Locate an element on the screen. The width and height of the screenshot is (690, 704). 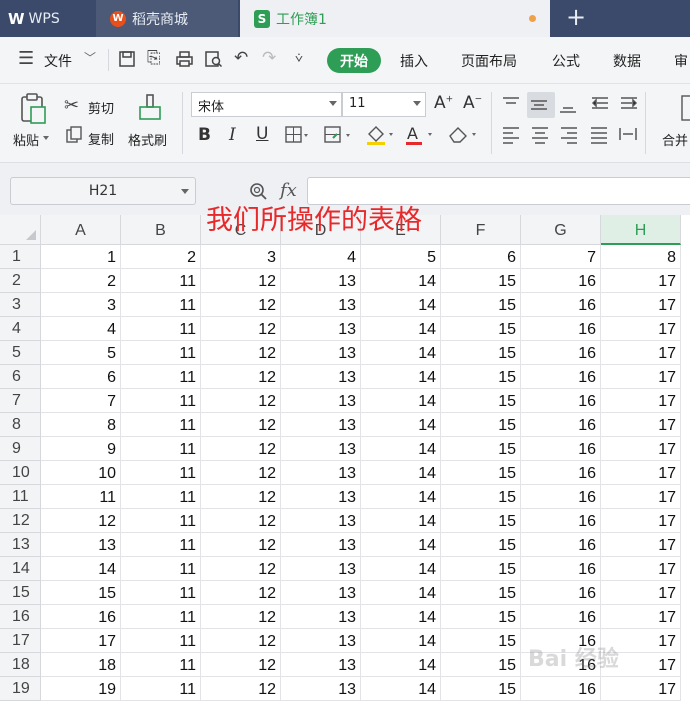
cell-a12: 12 is located at coordinates (81, 521).